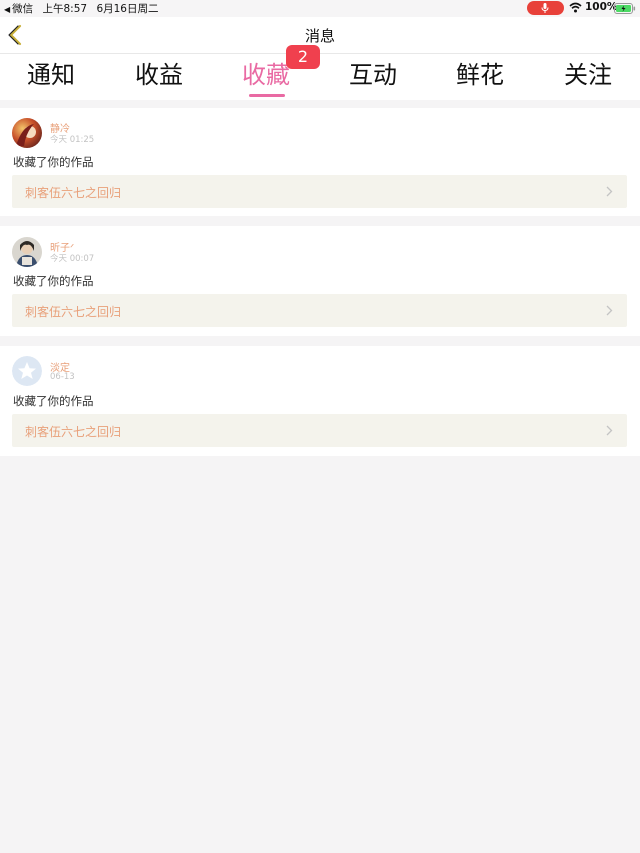 The width and height of the screenshot is (640, 853). Describe the element at coordinates (480, 75) in the screenshot. I see `tab-flowers: 鲜花` at that location.